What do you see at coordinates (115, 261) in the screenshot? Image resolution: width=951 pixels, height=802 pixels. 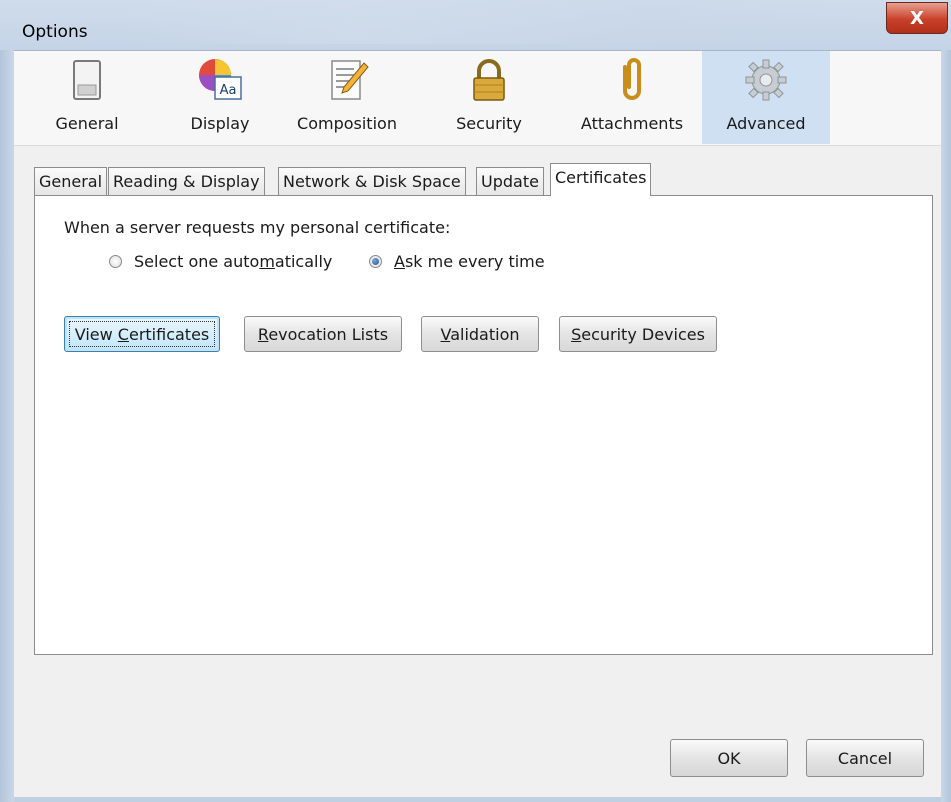 I see `radio-select-automatically-button` at bounding box center [115, 261].